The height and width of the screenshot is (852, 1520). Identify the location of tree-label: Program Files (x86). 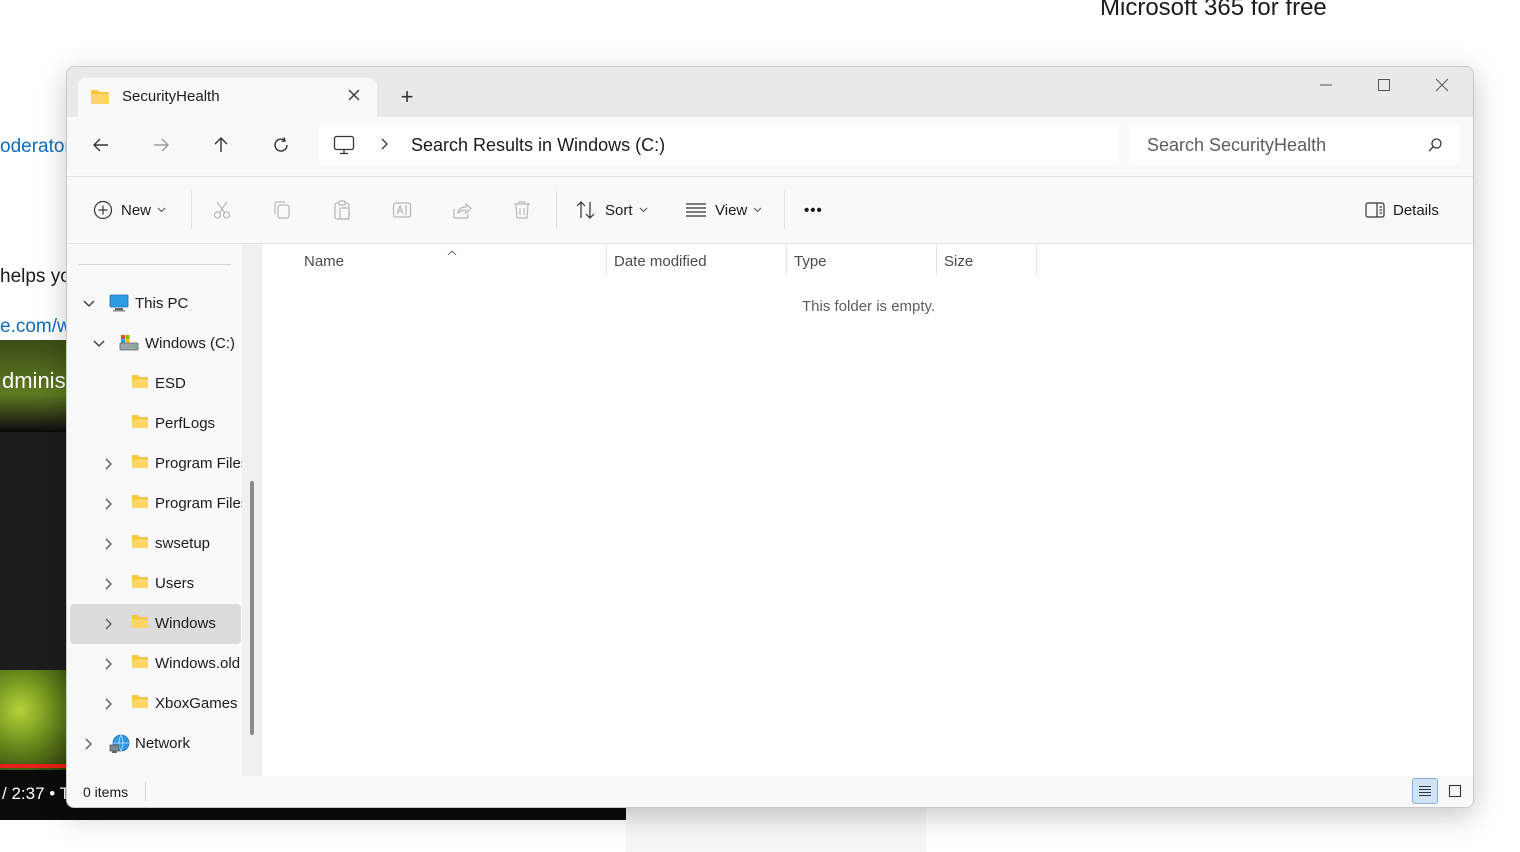
(198, 503).